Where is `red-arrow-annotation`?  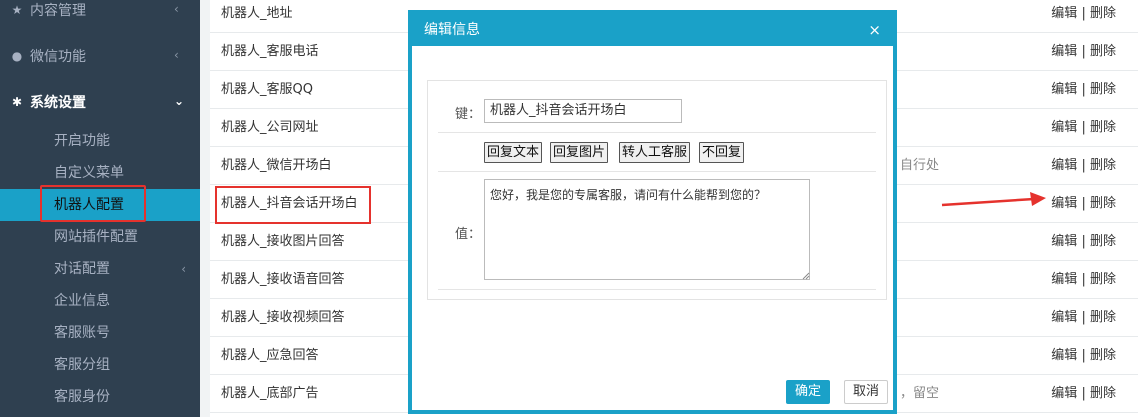 red-arrow-annotation is located at coordinates (993, 199).